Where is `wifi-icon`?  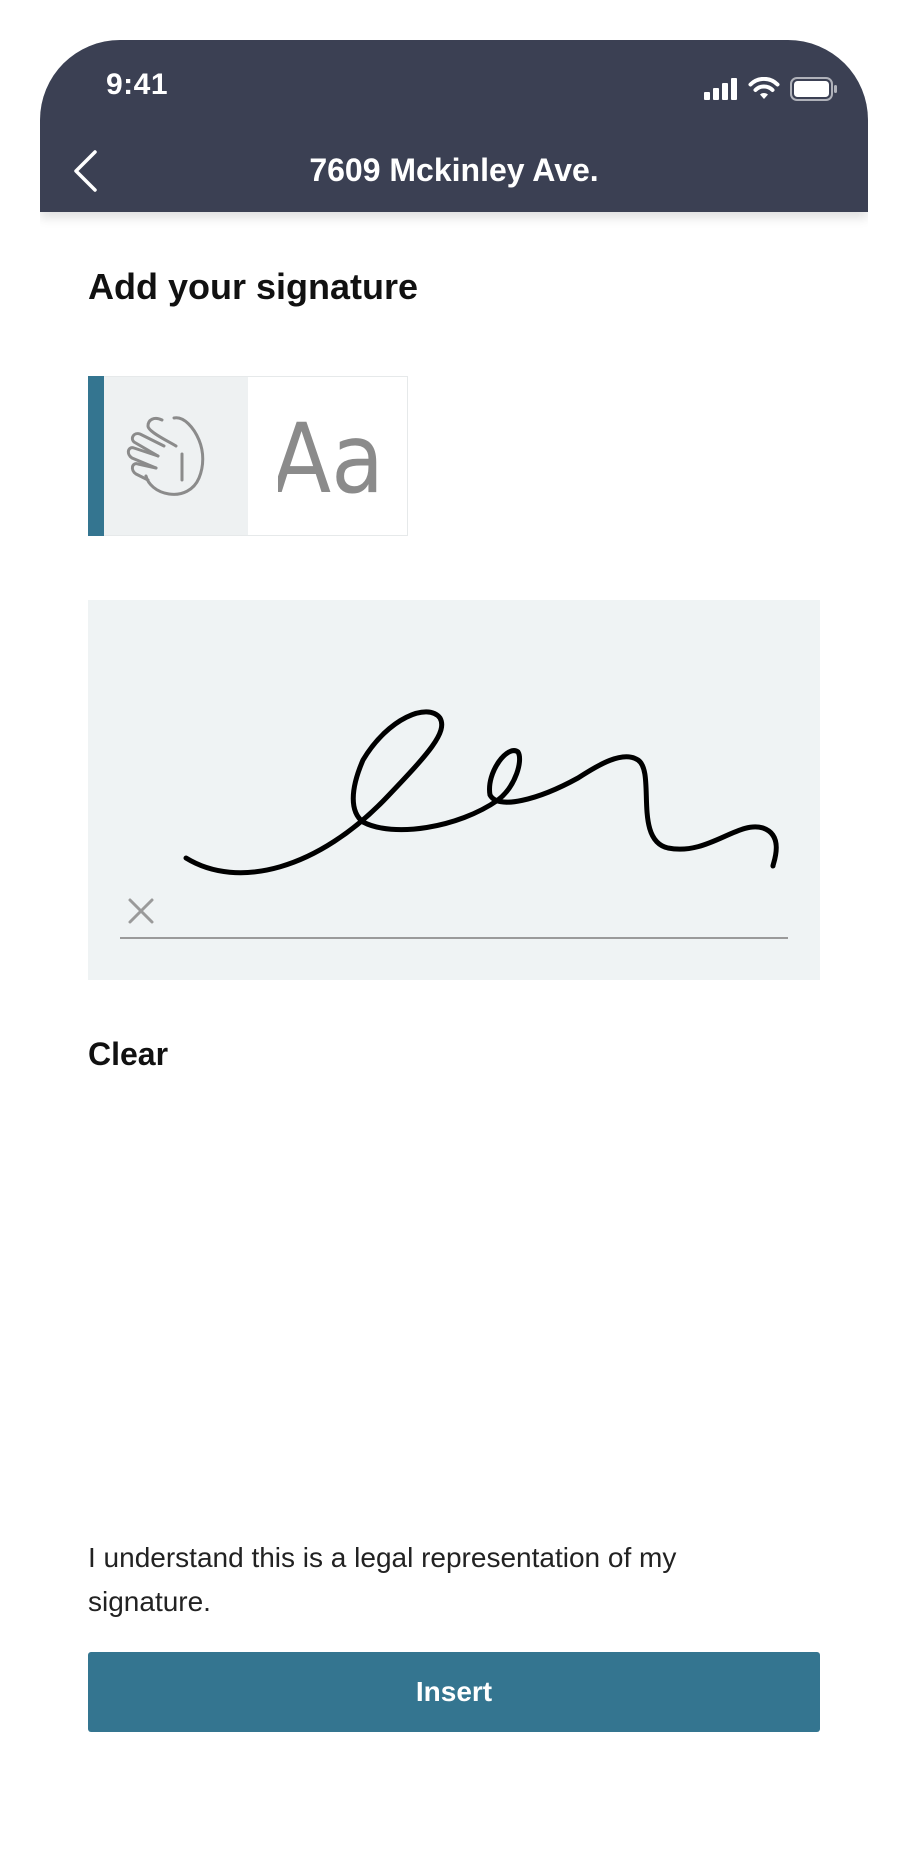
wifi-icon is located at coordinates (764, 88).